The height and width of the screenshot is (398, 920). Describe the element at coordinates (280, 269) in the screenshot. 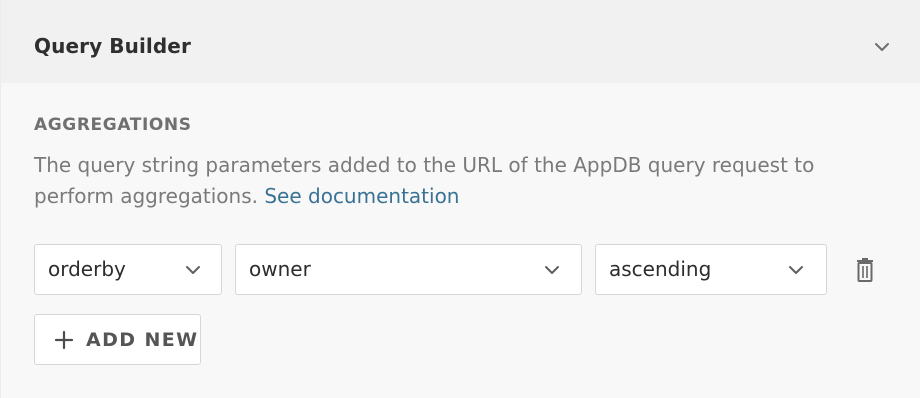

I see `field-select-value: owner` at that location.